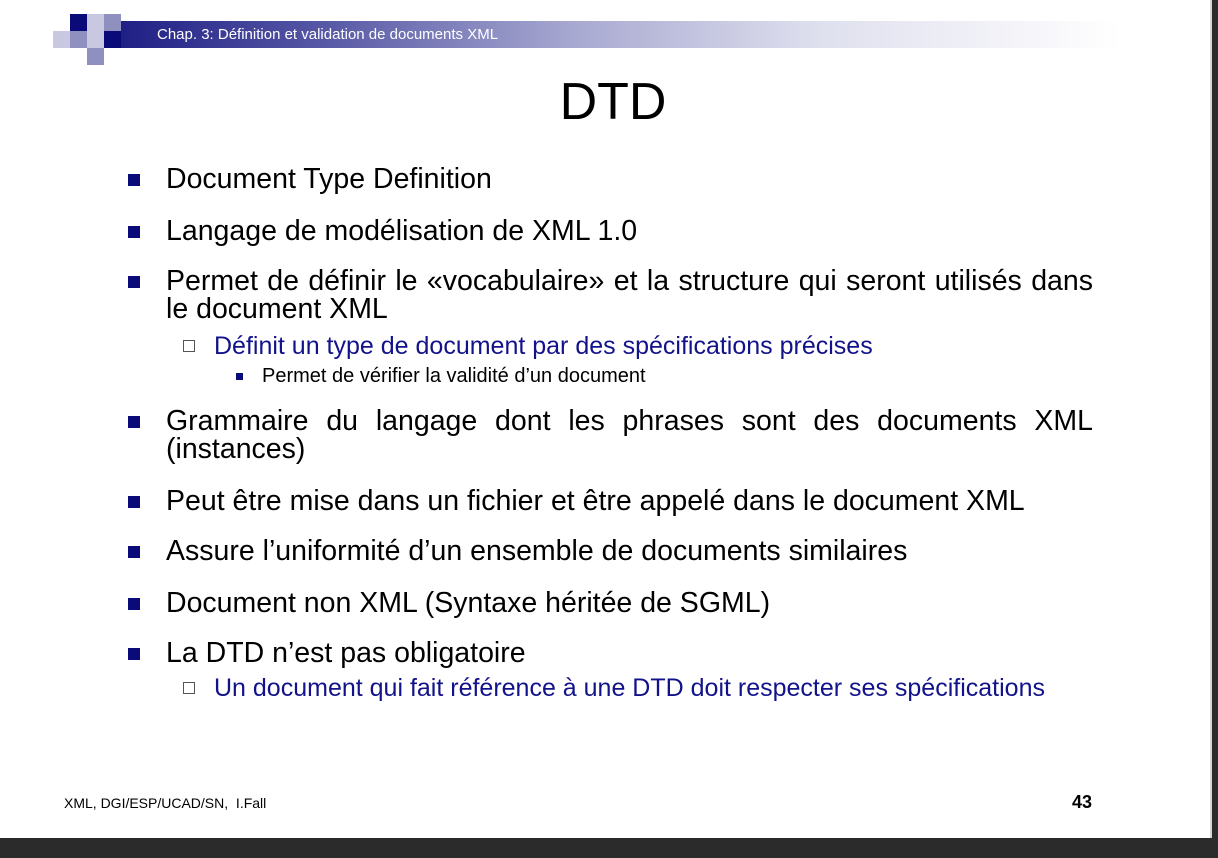 The width and height of the screenshot is (1218, 858). I want to click on slide-title: DTD, so click(613, 102).